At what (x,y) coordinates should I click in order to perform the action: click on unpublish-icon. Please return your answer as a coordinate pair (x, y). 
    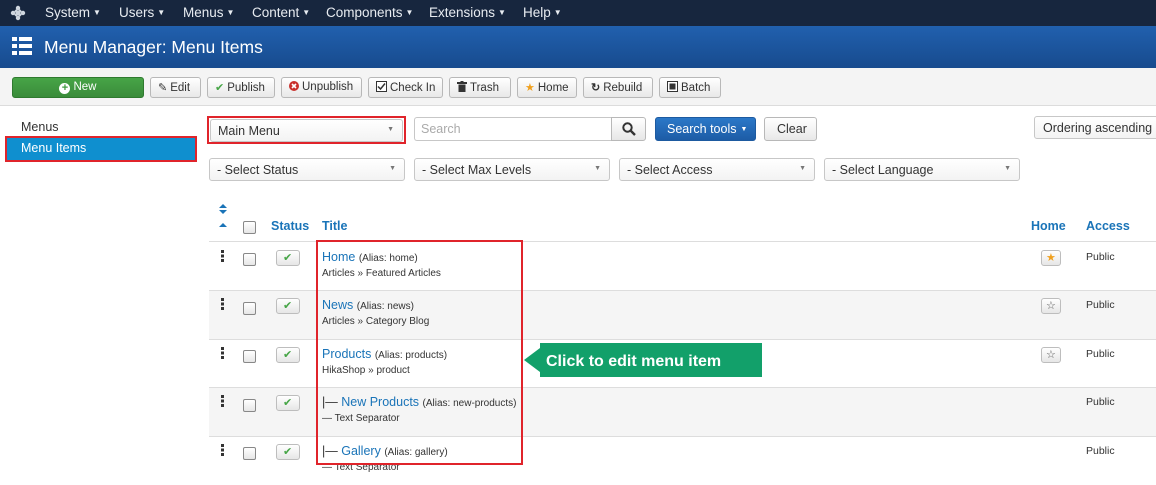
    Looking at the image, I should click on (294, 87).